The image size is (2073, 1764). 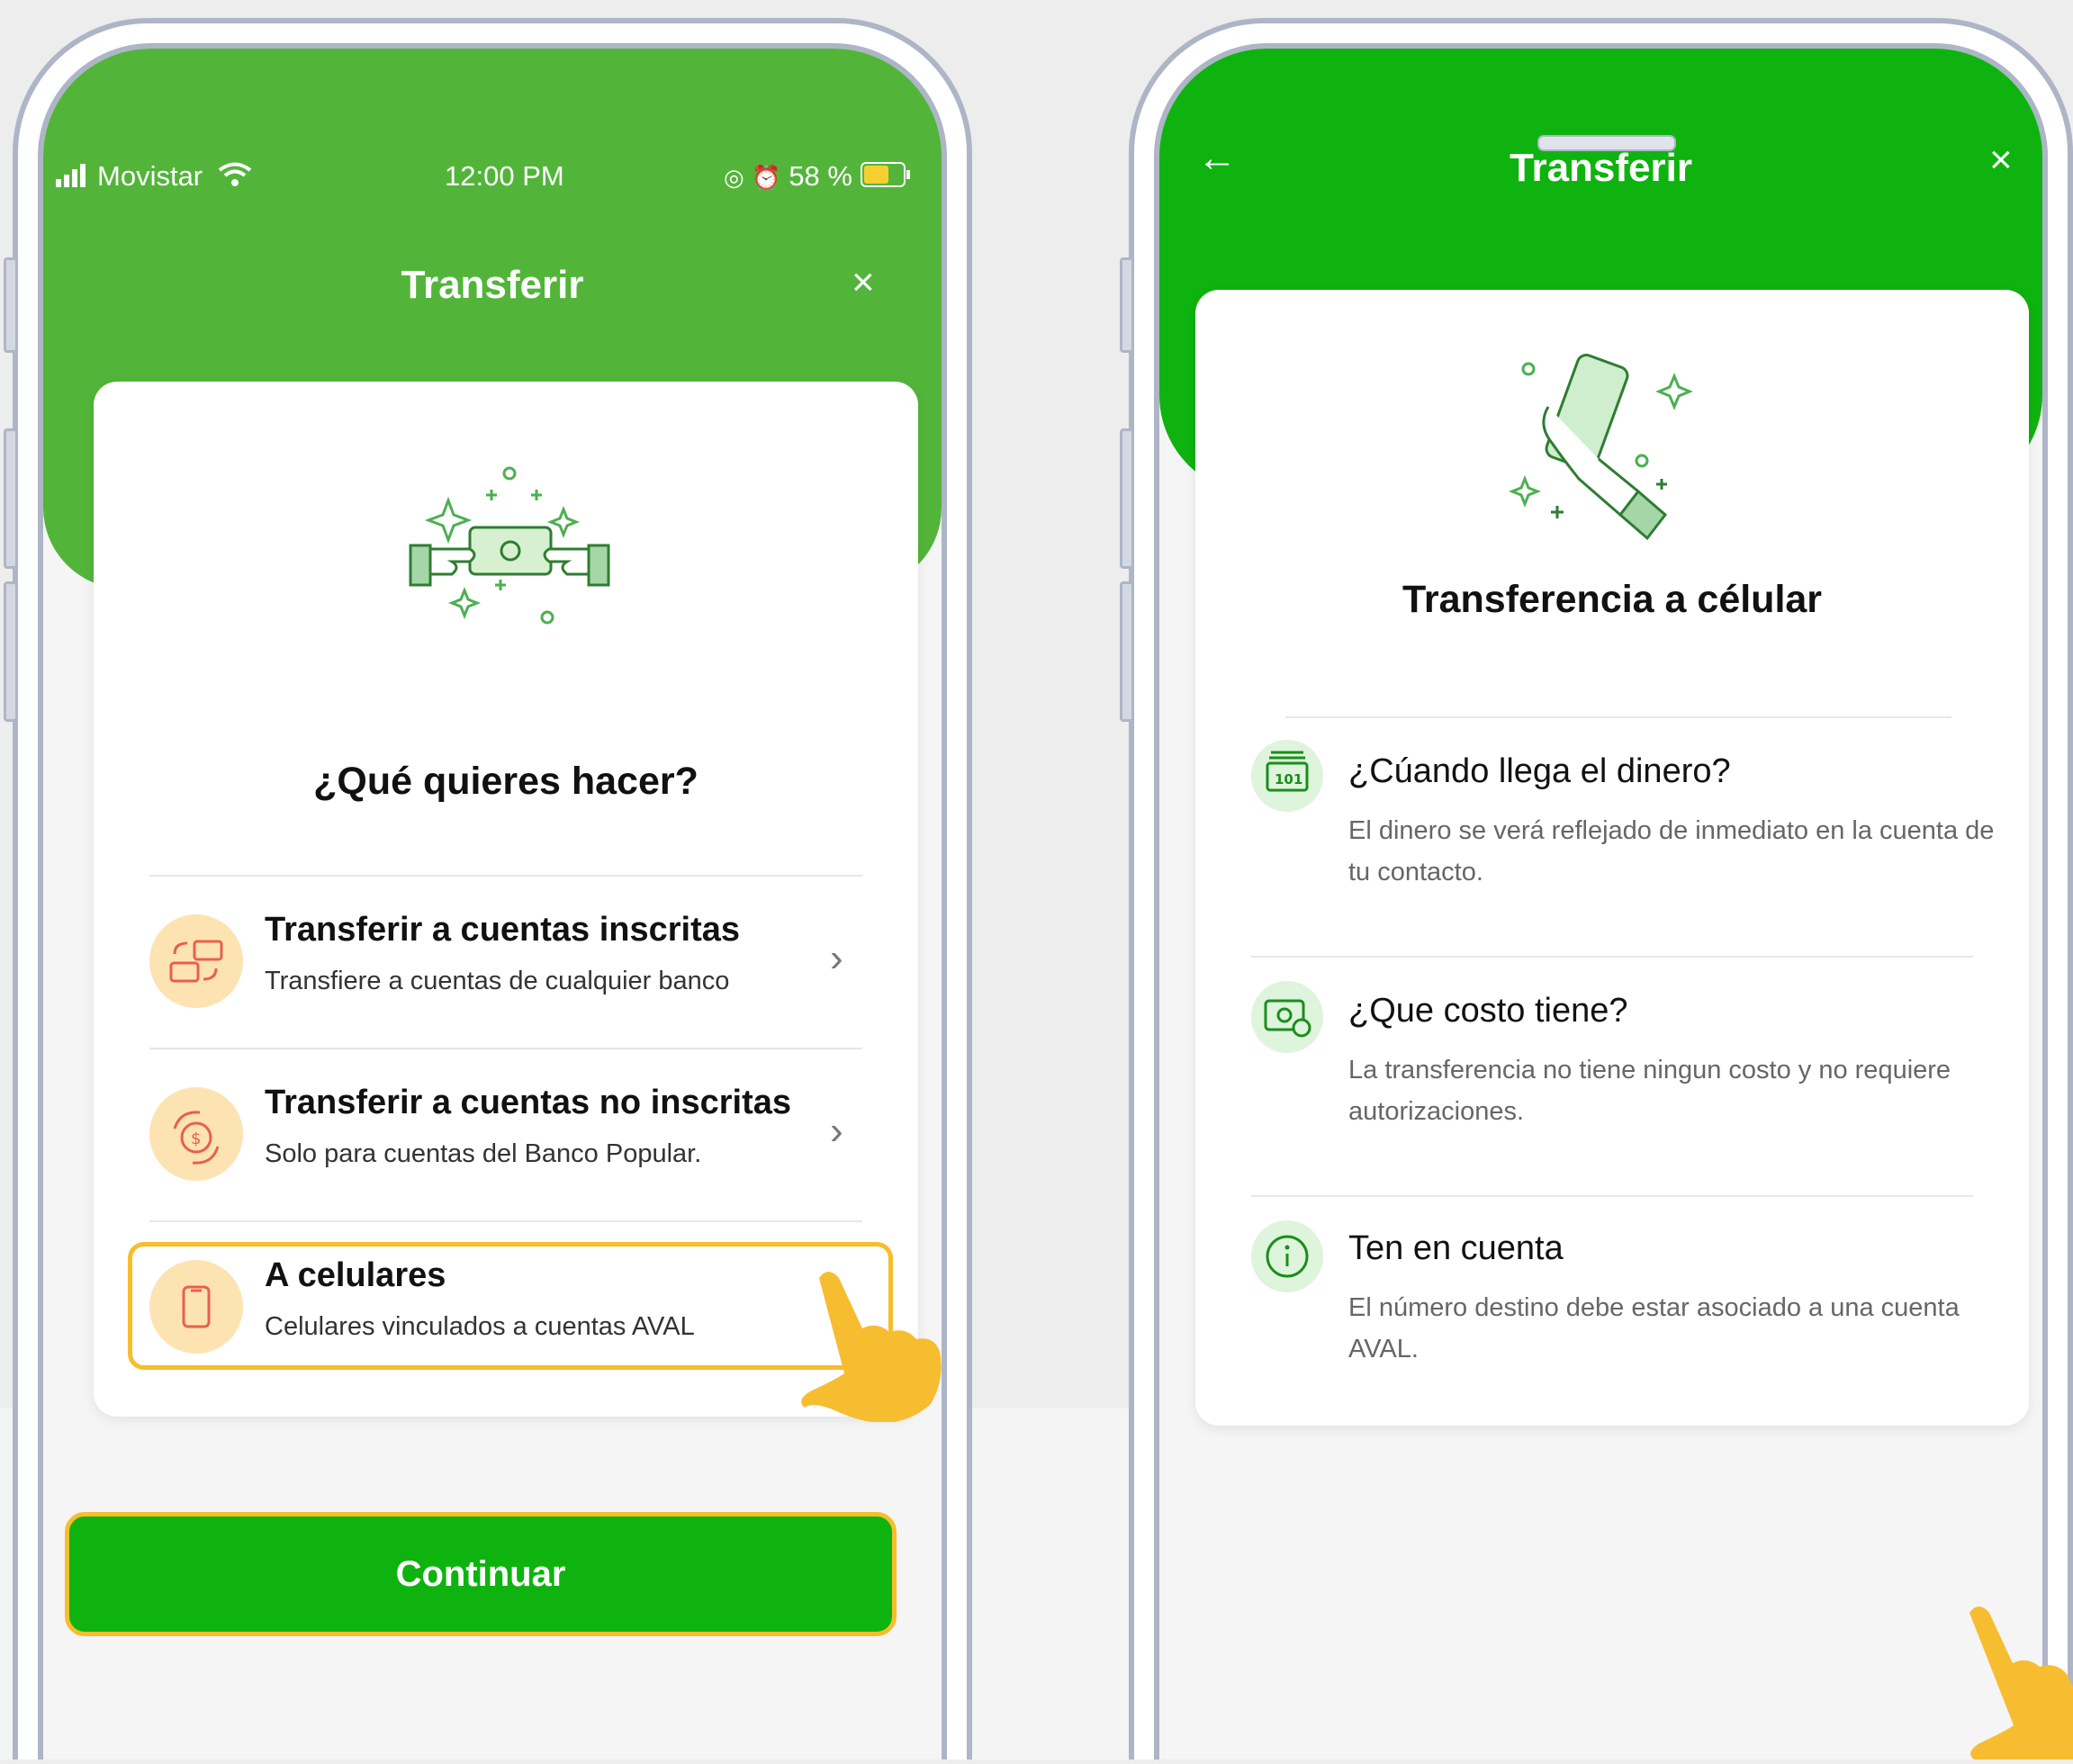 What do you see at coordinates (1488, 1011) in the screenshot?
I see `info-title: ¿Que costo tiene?` at bounding box center [1488, 1011].